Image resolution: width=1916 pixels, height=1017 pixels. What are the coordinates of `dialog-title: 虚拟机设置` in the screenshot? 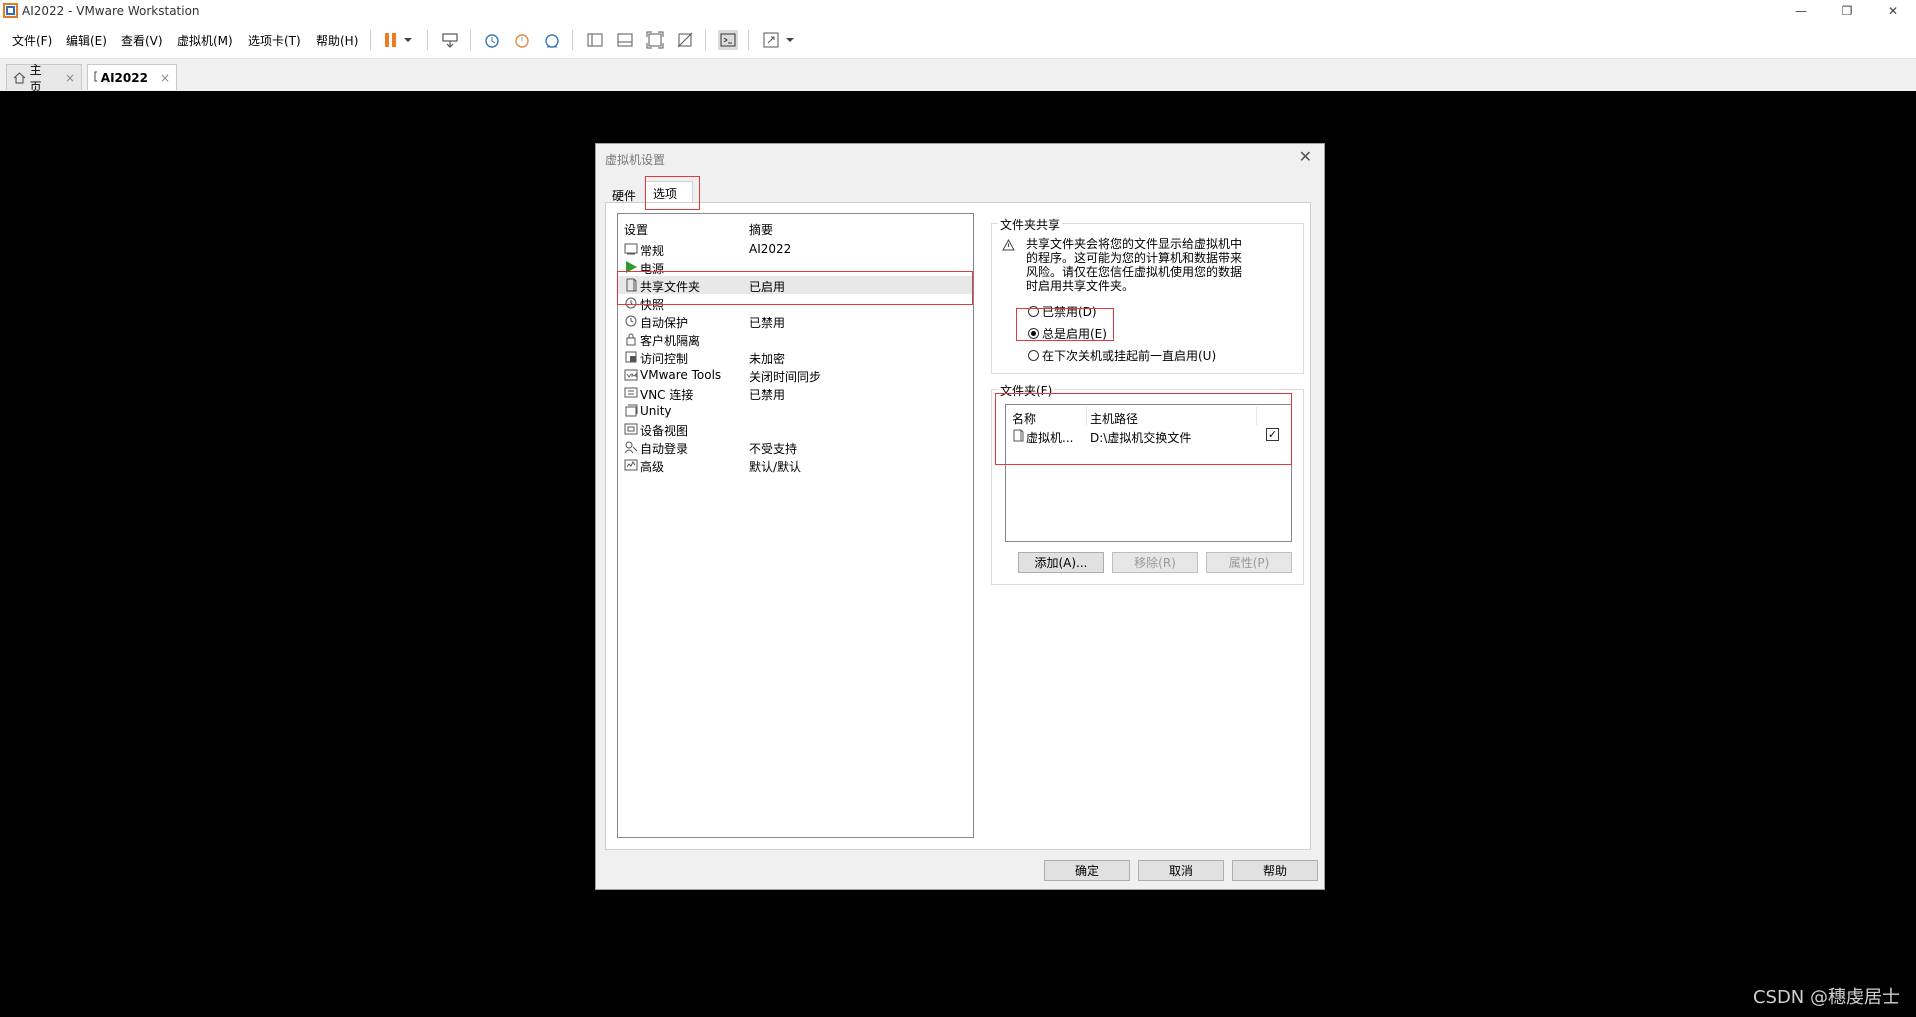 It's located at (635, 160).